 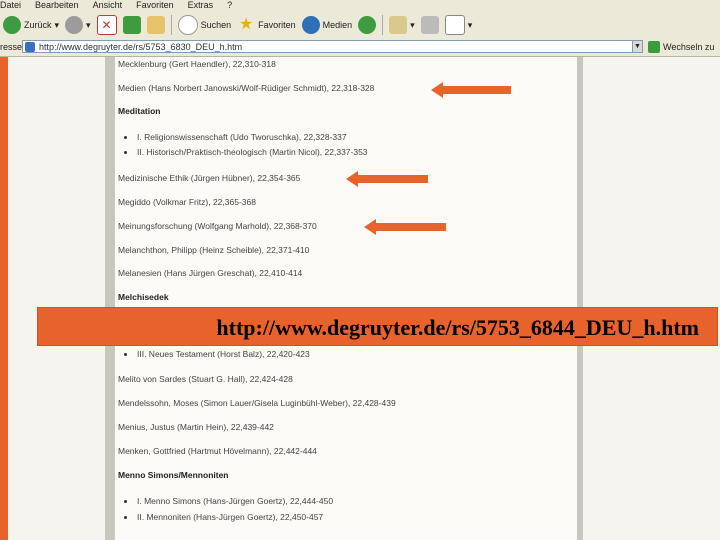 I want to click on go-label: Wechseln zu, so click(x=689, y=47).